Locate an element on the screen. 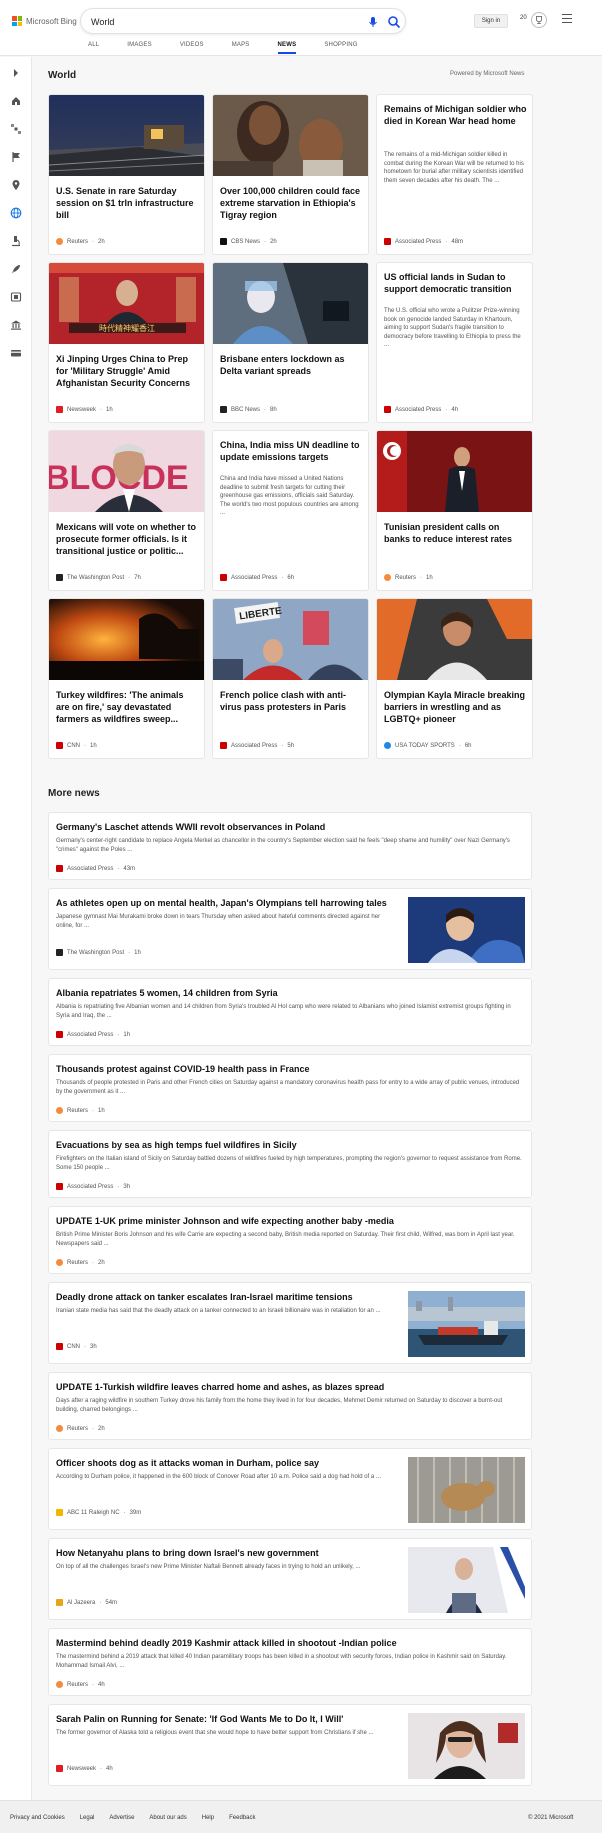 The height and width of the screenshot is (1833, 602). vertical-tabs: ALL IMAGES VIDEOS MAPS NEWS SHOPPING is located at coordinates (237, 47).